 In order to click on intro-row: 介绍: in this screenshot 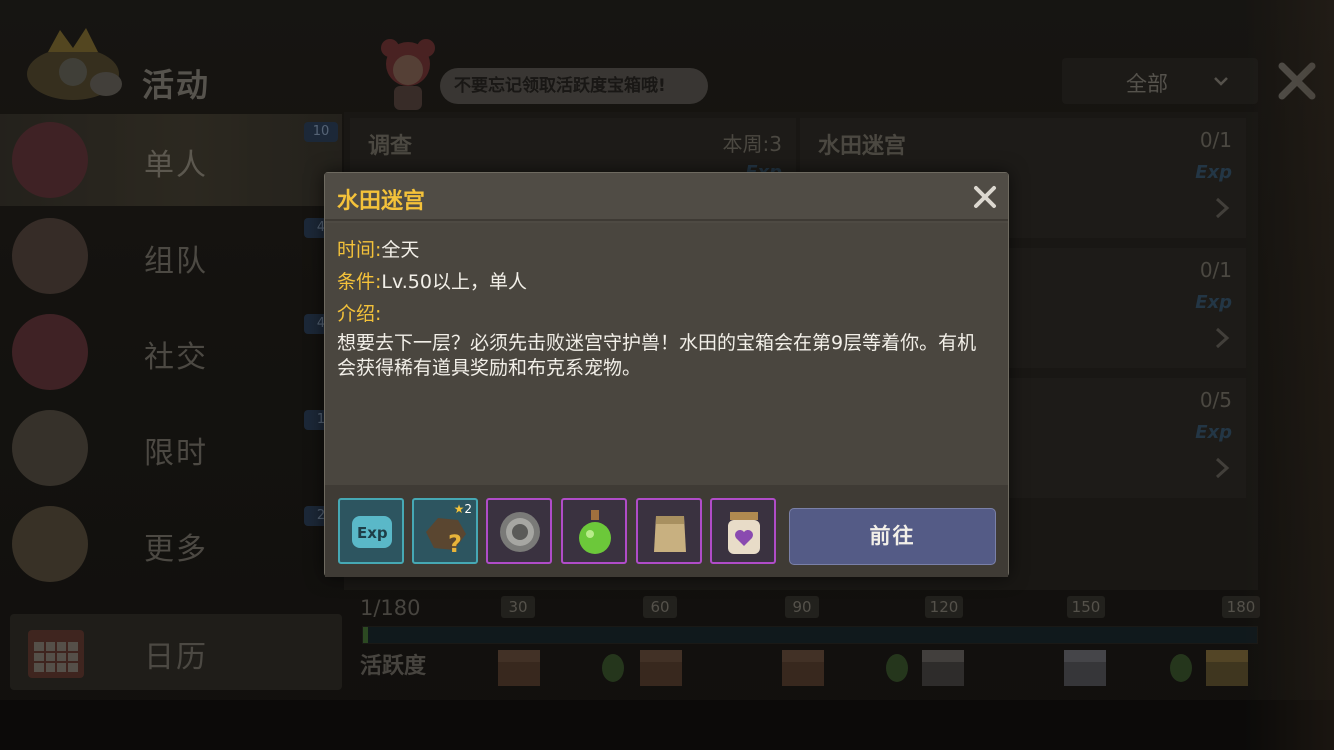, I will do `click(359, 312)`.